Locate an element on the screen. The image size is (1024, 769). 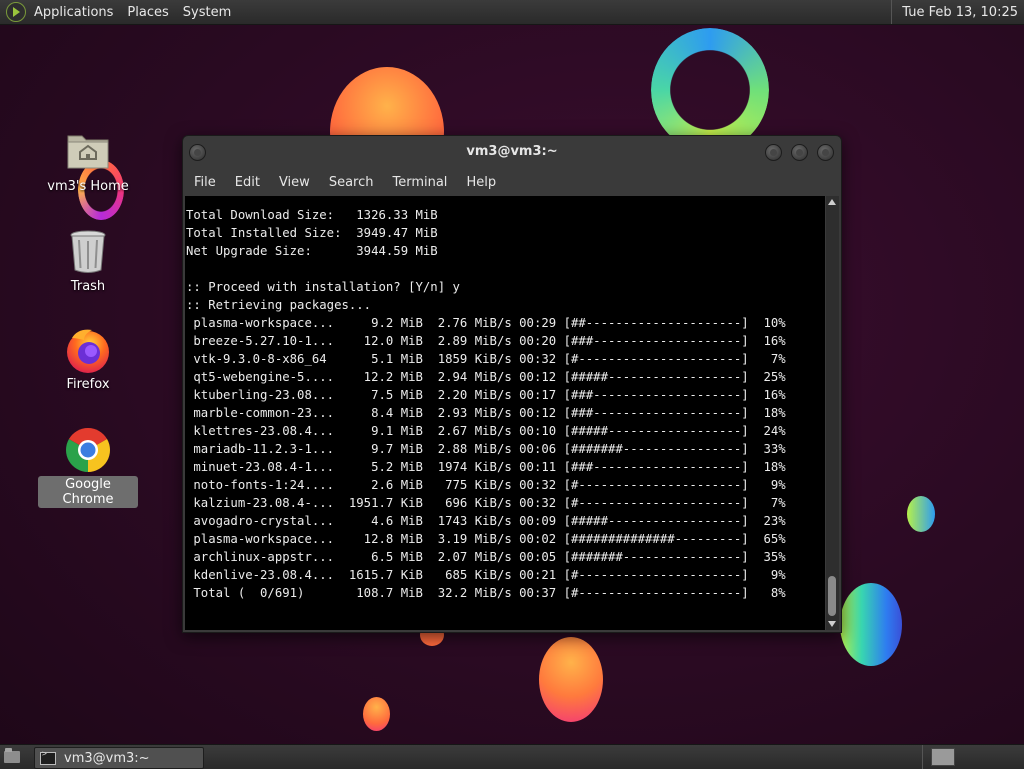
menu-terminal: Terminal is located at coordinates (419, 182).